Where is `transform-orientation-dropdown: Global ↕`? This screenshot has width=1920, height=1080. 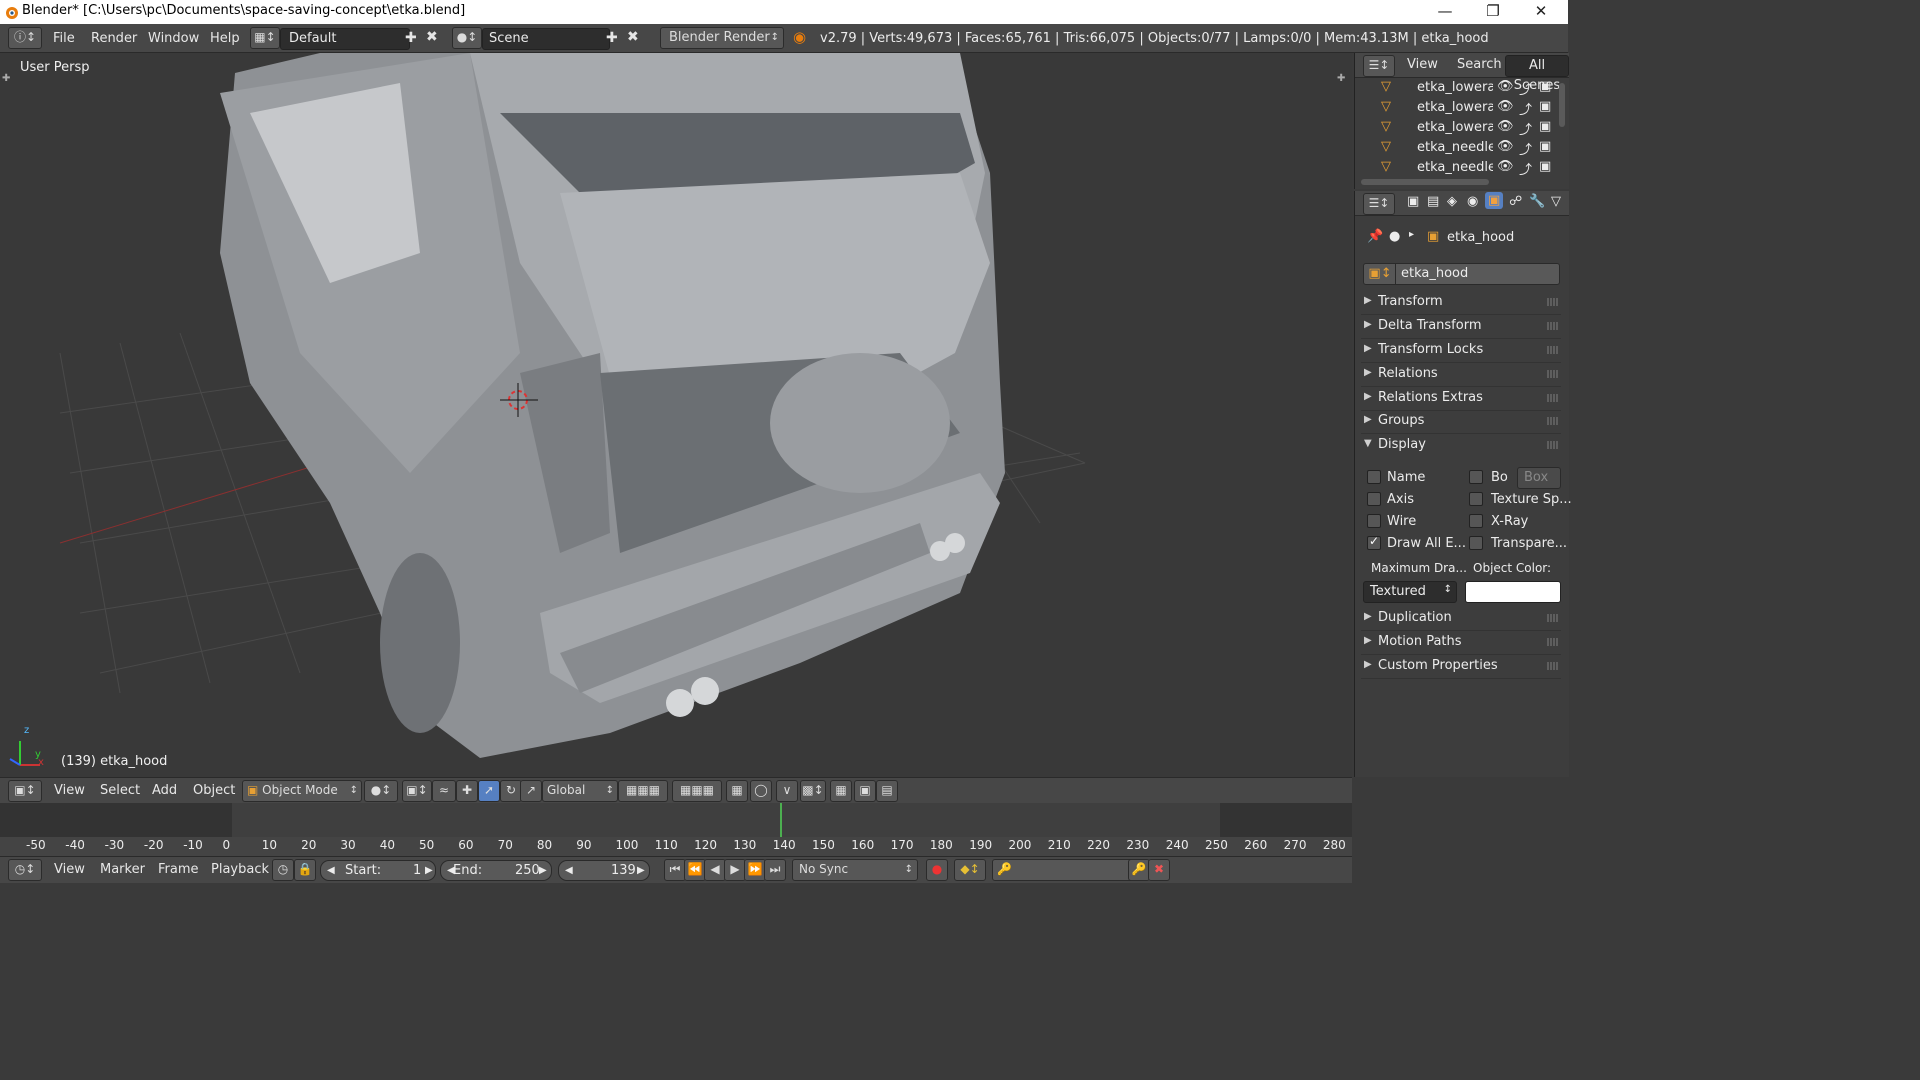 transform-orientation-dropdown: Global ↕ is located at coordinates (580, 791).